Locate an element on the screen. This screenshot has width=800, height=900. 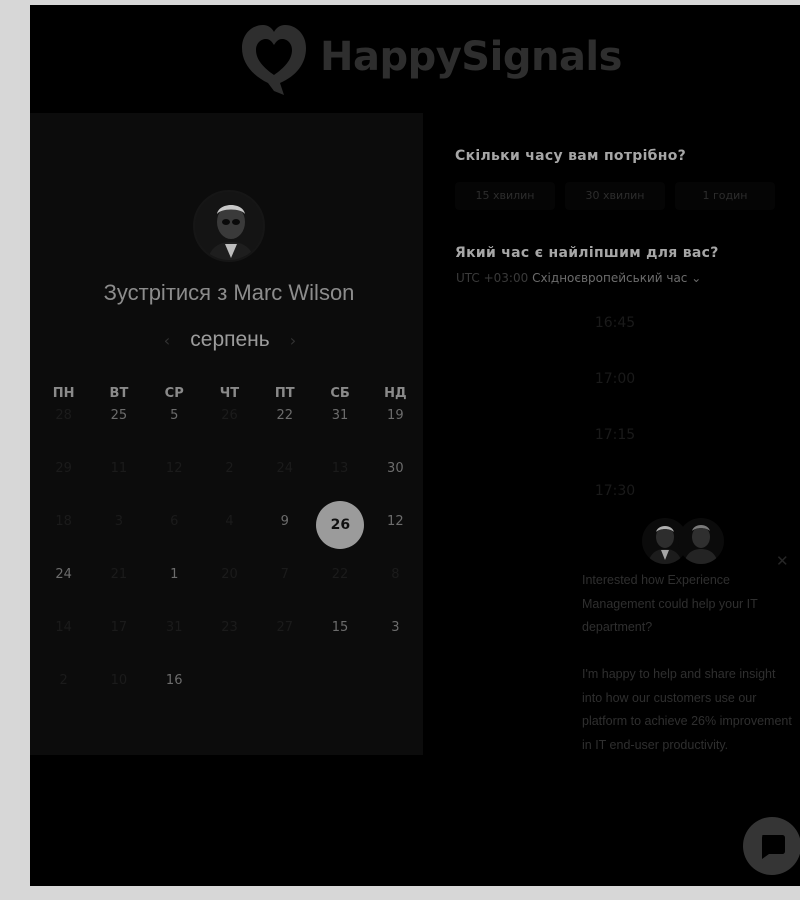
time-slot: 16:45 is located at coordinates (615, 323).